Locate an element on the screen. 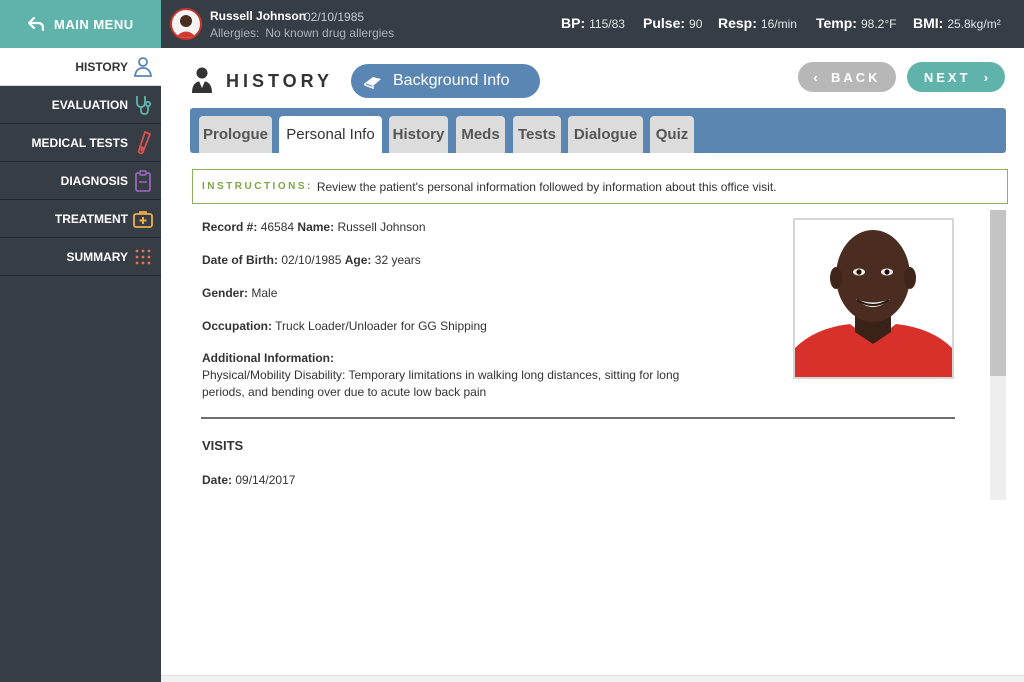 The height and width of the screenshot is (682, 1024). back-label: BACK is located at coordinates (856, 77).